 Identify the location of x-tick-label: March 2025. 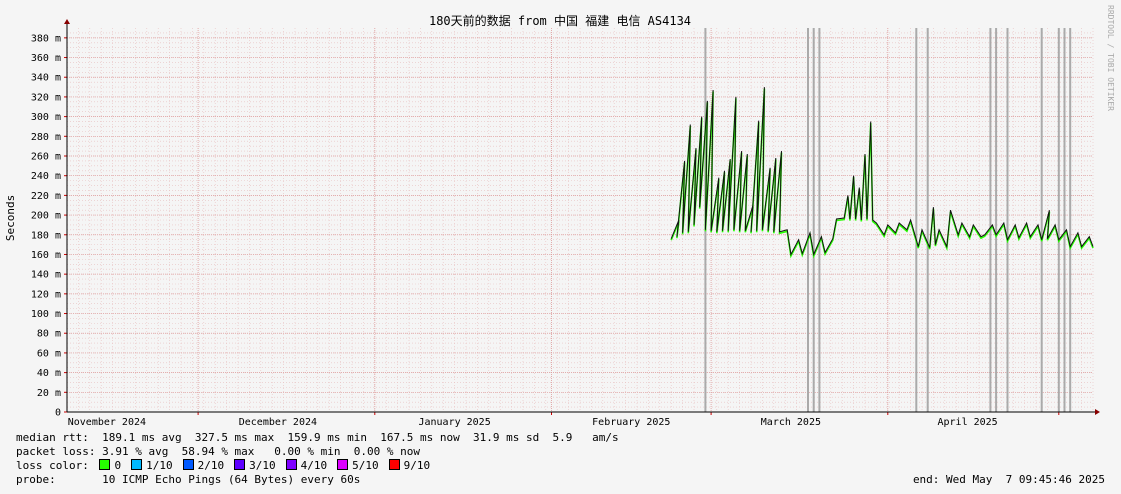
(791, 422).